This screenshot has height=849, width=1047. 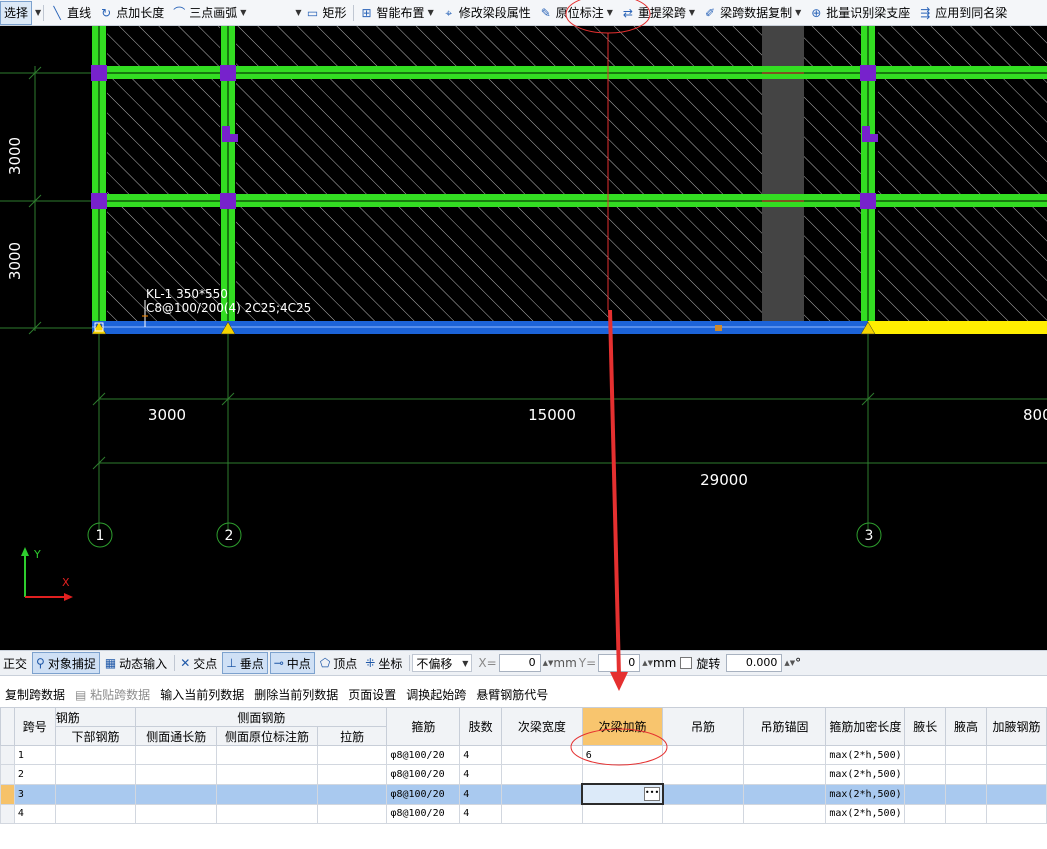 What do you see at coordinates (38, 12) in the screenshot?
I see `select-dropdown-icon: ▼` at bounding box center [38, 12].